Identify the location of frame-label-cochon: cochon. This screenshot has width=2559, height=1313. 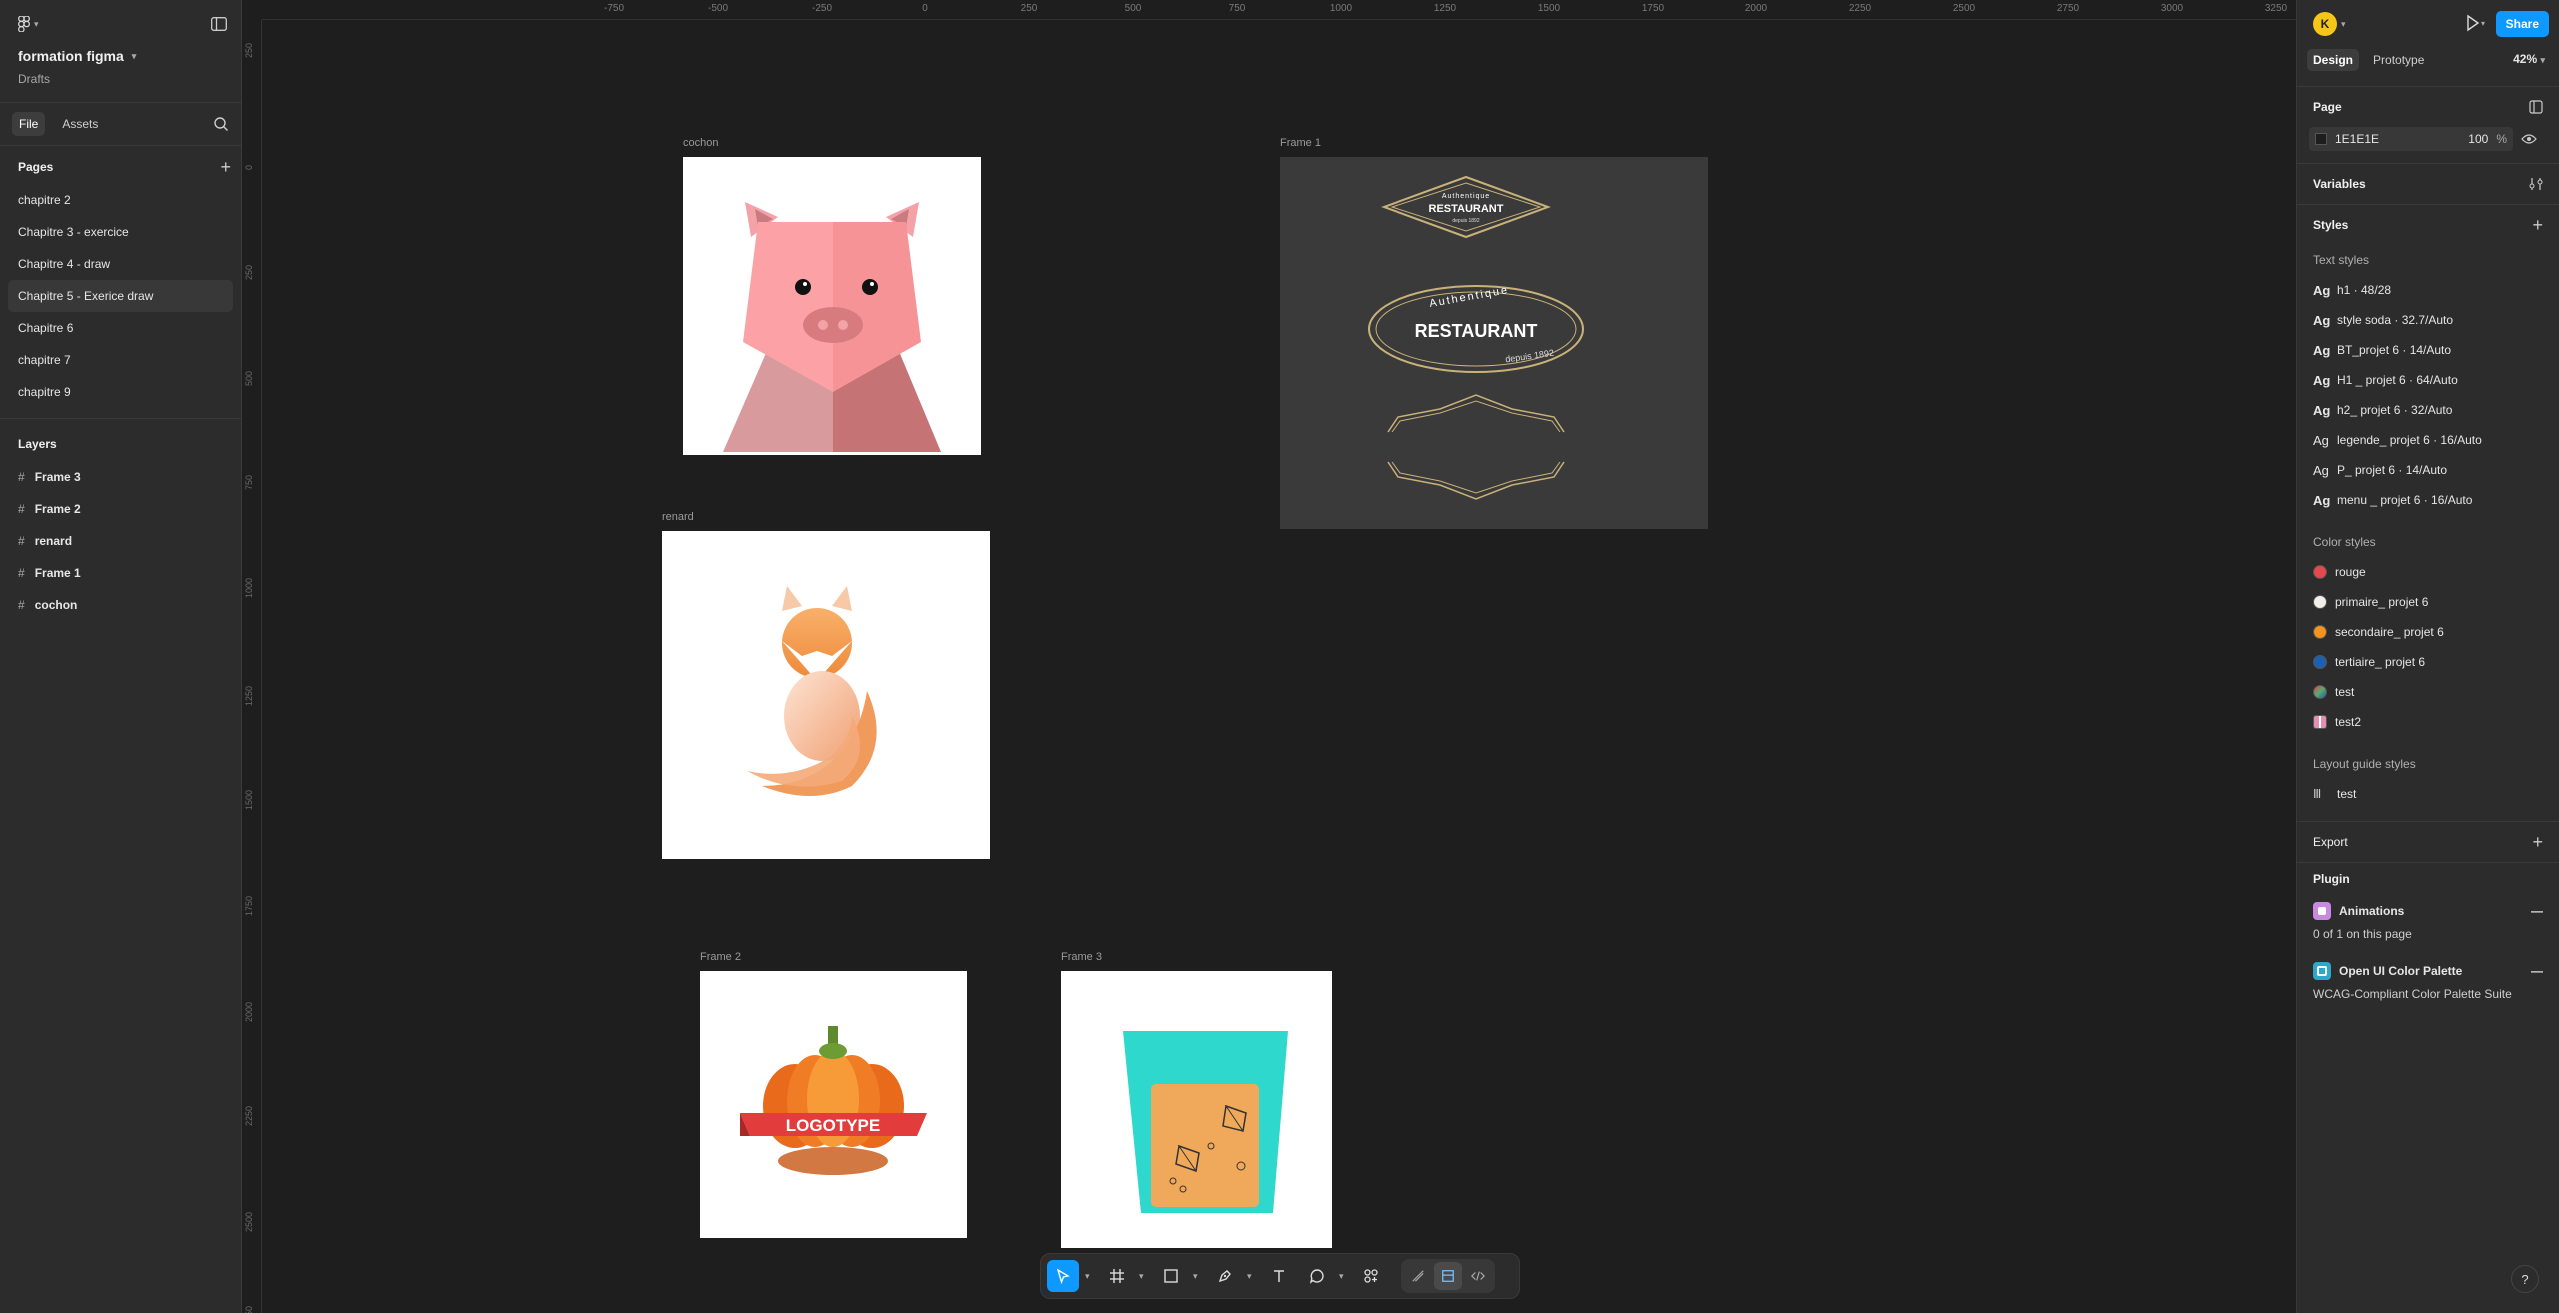
(700, 143).